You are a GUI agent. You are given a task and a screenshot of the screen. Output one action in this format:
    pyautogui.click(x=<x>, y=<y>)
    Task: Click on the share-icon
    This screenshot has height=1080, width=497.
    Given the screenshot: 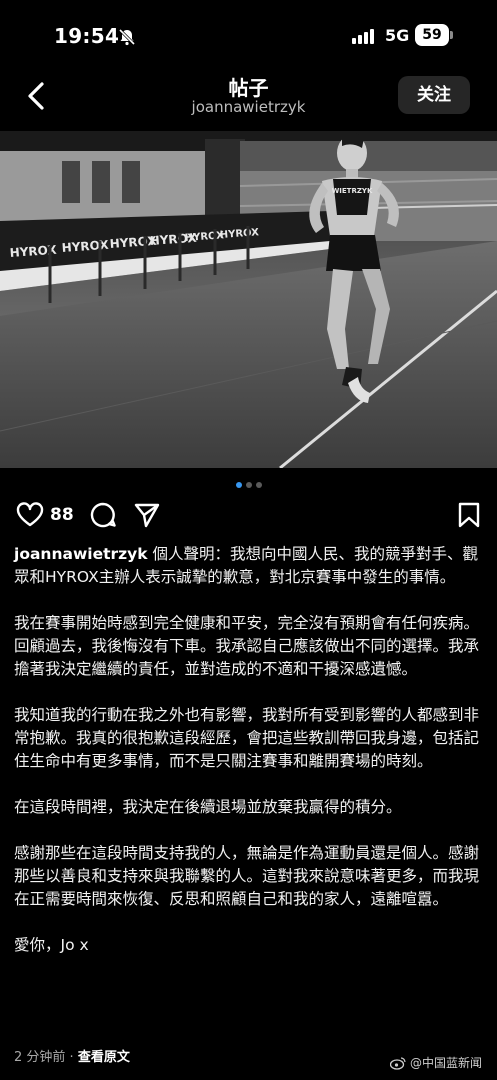 What is the action you would take?
    pyautogui.click(x=147, y=515)
    